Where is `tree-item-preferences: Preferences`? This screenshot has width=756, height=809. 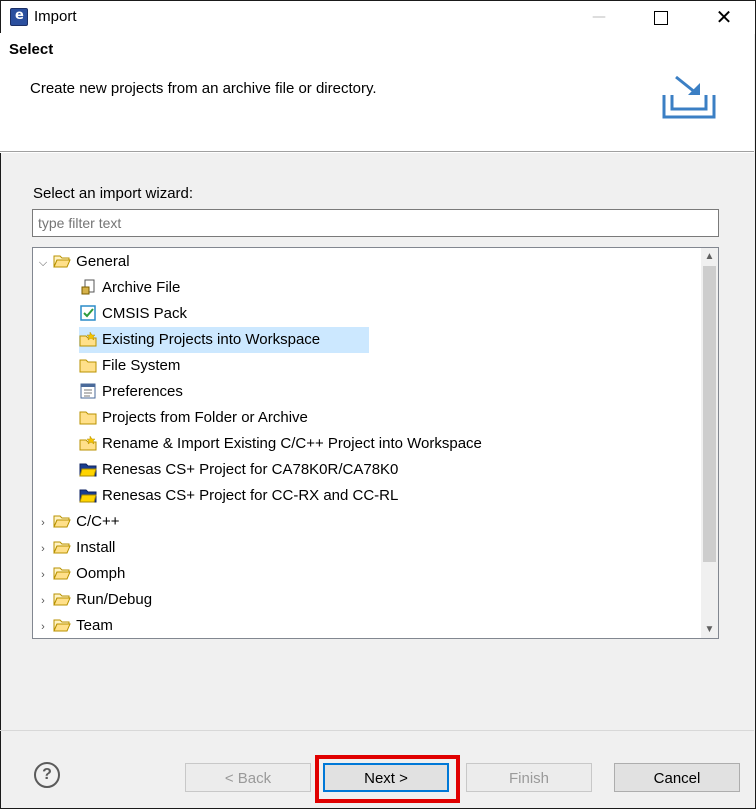
tree-item-preferences: Preferences is located at coordinates (131, 392).